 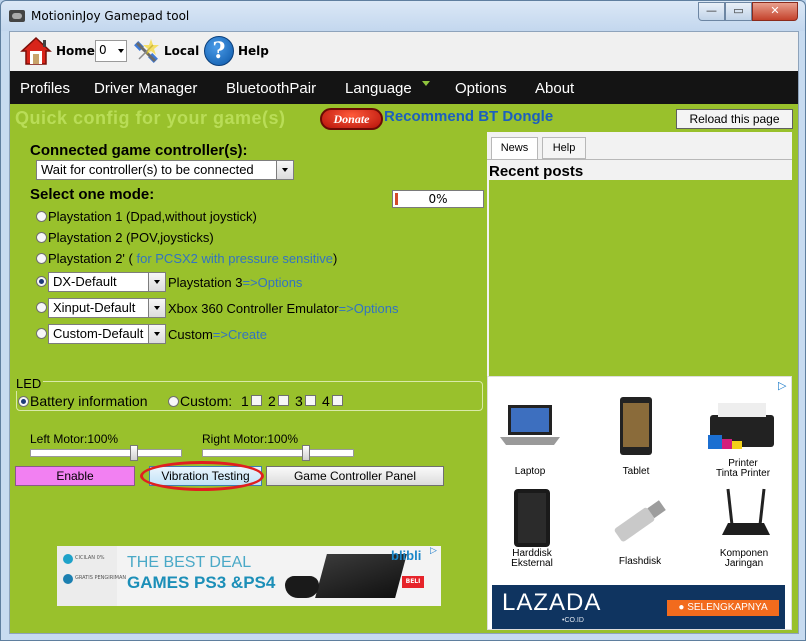 I want to click on game-controller-panel-button: Game Controller Panel, so click(x=355, y=476).